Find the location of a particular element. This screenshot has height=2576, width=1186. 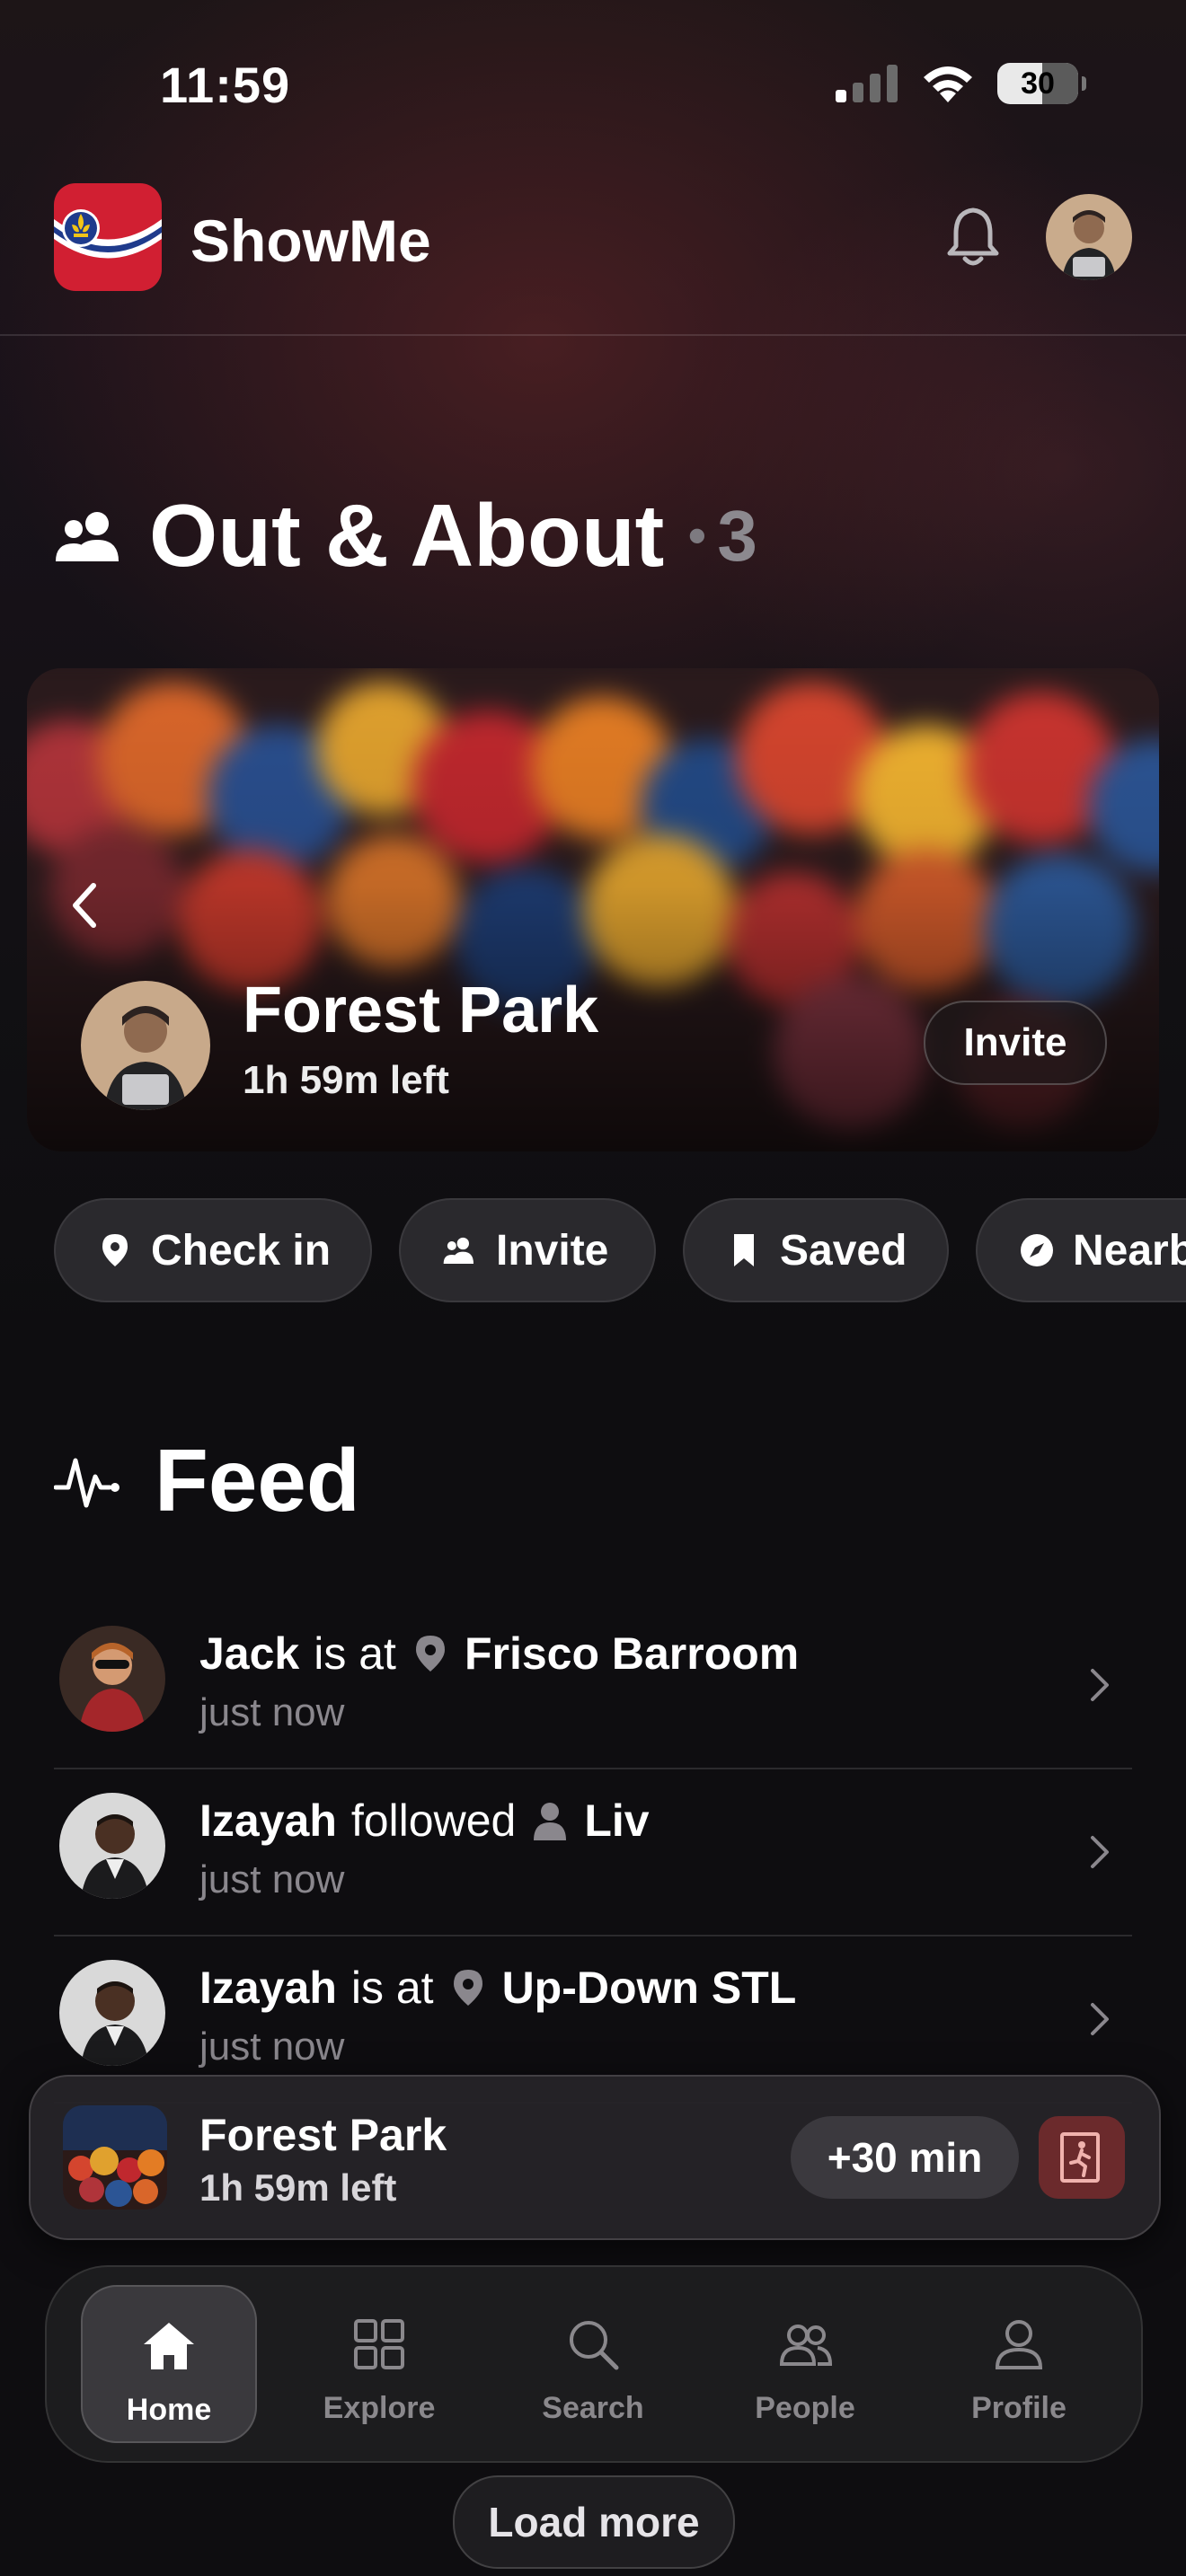

tab-people: People is located at coordinates (805, 2364).